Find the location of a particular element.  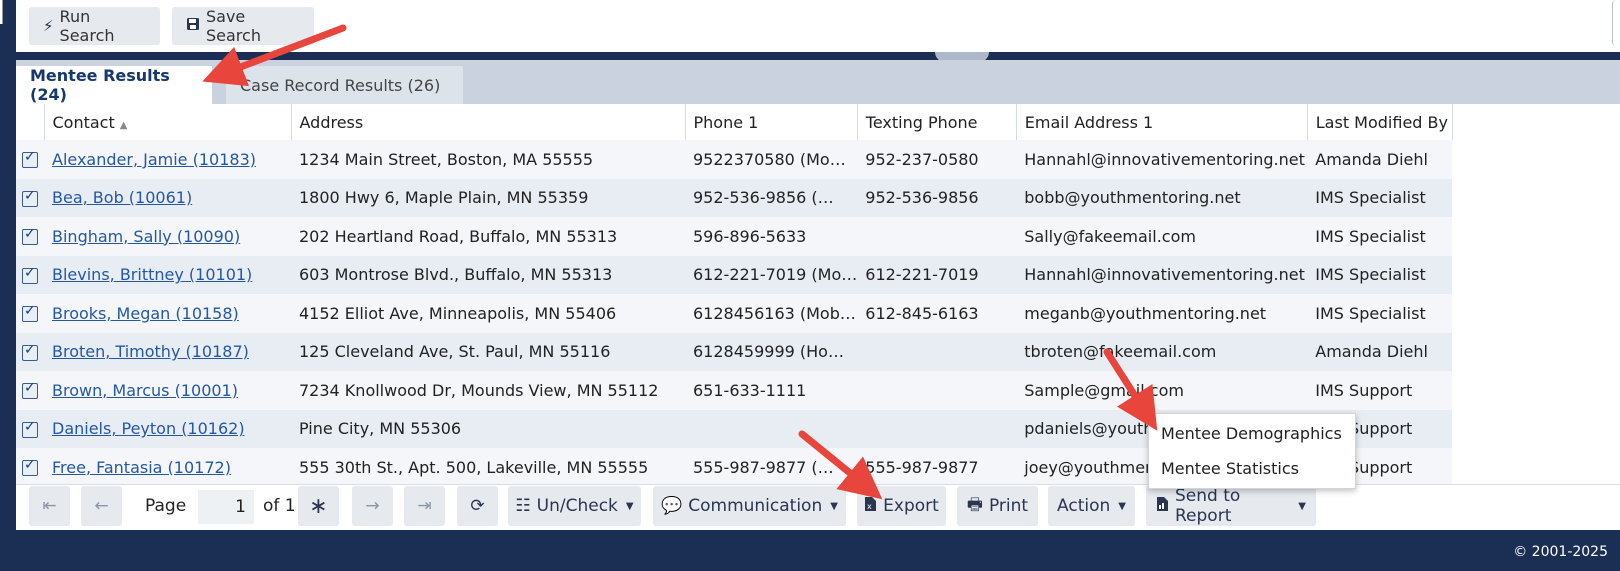

next-page-button: → is located at coordinates (372, 506).